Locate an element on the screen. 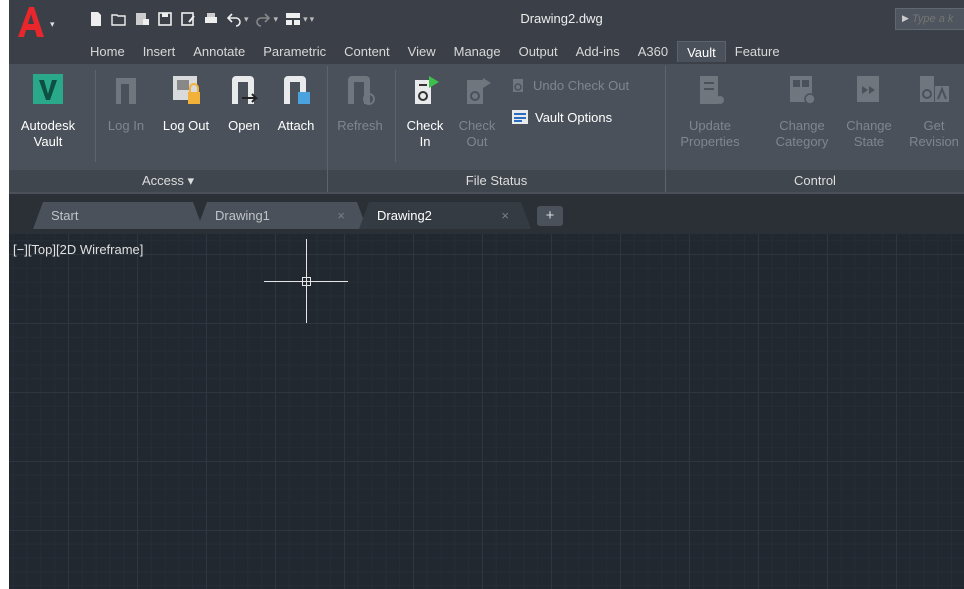 The image size is (964, 589). autodesk-vault-button: Autodesk Vault is located at coordinates (48, 111).